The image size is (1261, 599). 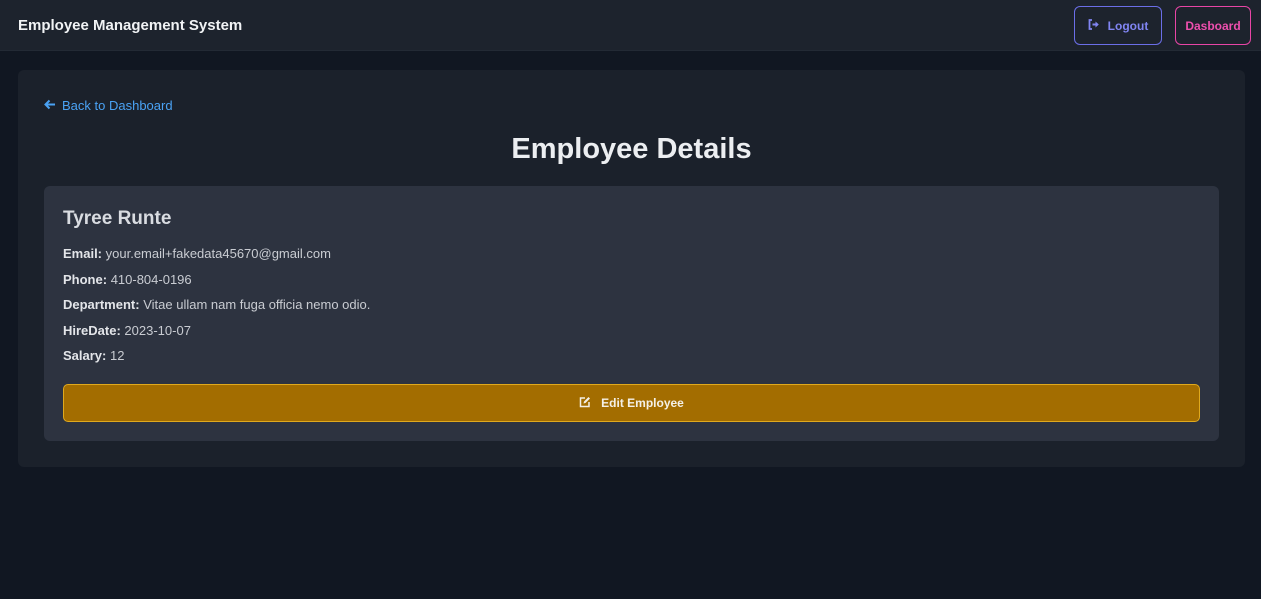 I want to click on phone-row: Phone: 410-804-0196, so click(x=127, y=279).